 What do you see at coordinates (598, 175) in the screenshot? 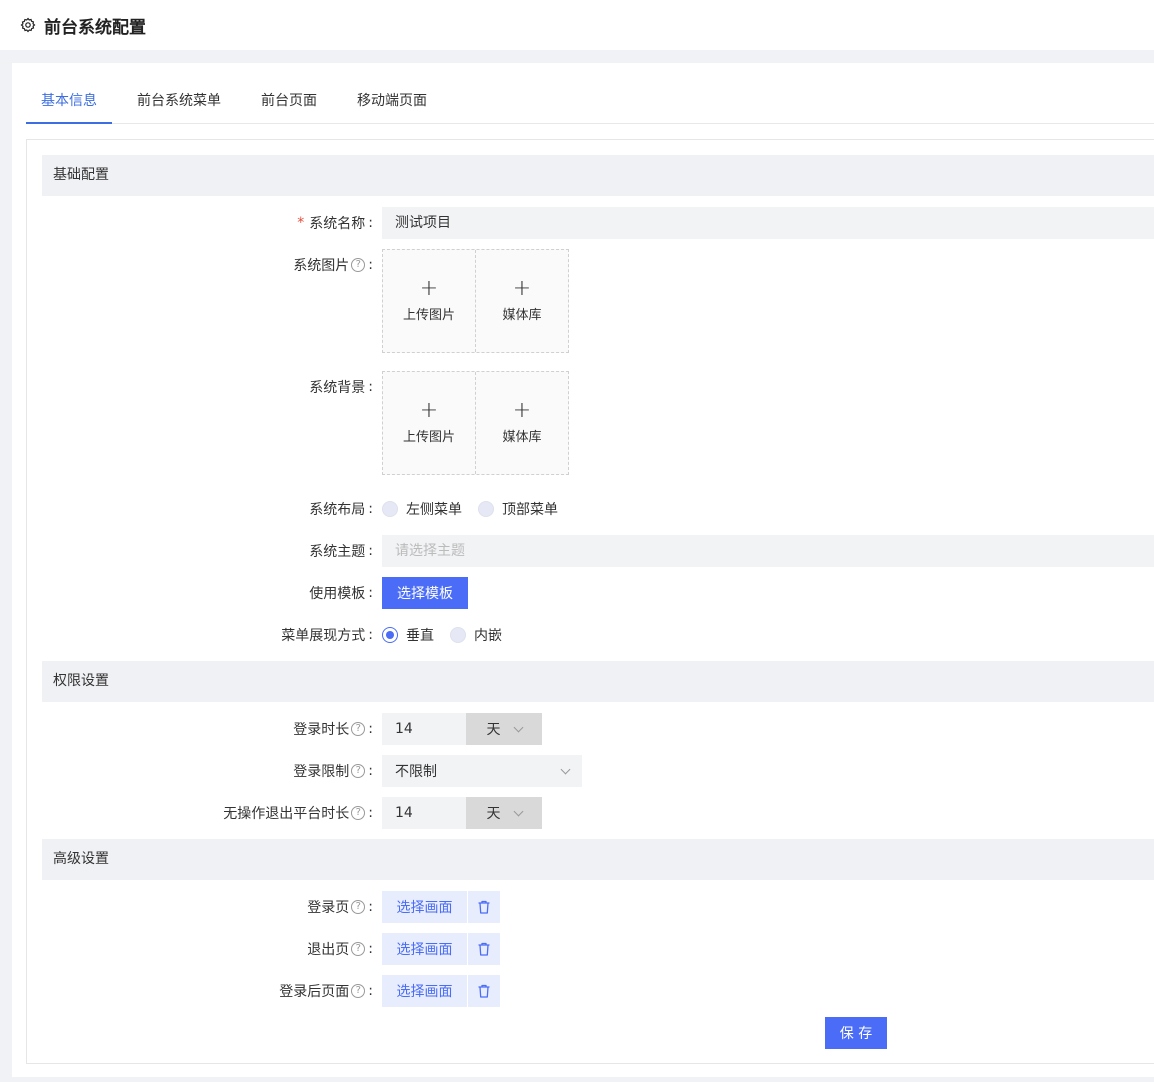
I see `section-basic-config: 基础配置` at bounding box center [598, 175].